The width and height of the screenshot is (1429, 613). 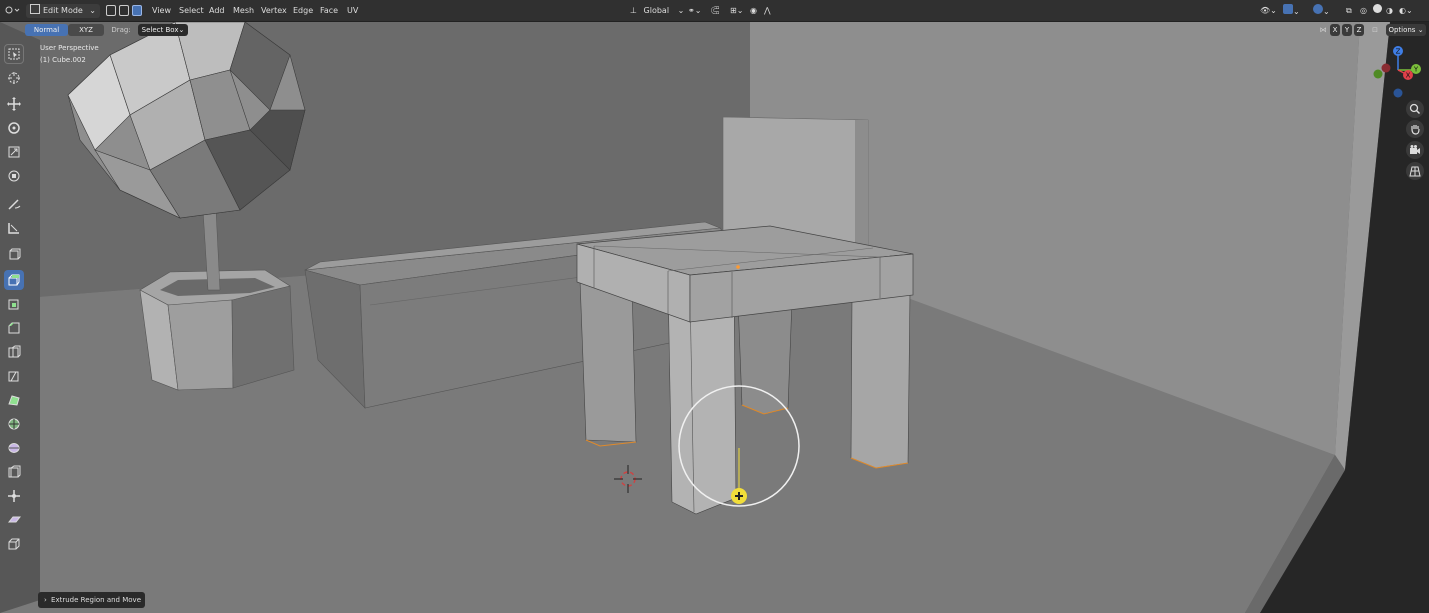 I want to click on gizmo-neg-y-icon, so click(x=1378, y=74).